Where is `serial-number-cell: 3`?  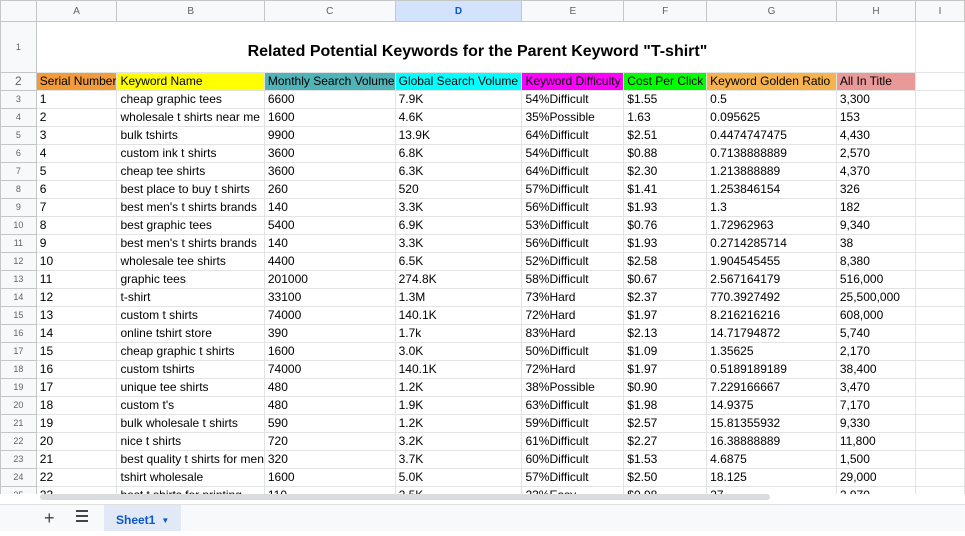 serial-number-cell: 3 is located at coordinates (76, 135).